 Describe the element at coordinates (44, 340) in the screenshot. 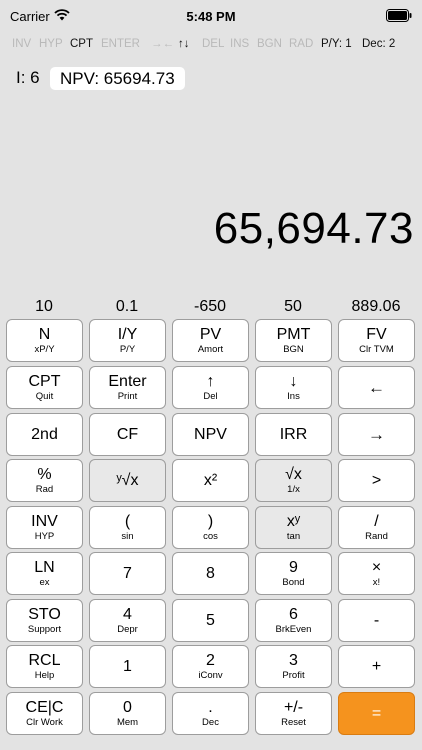

I see `n-key: NxP/Y` at that location.